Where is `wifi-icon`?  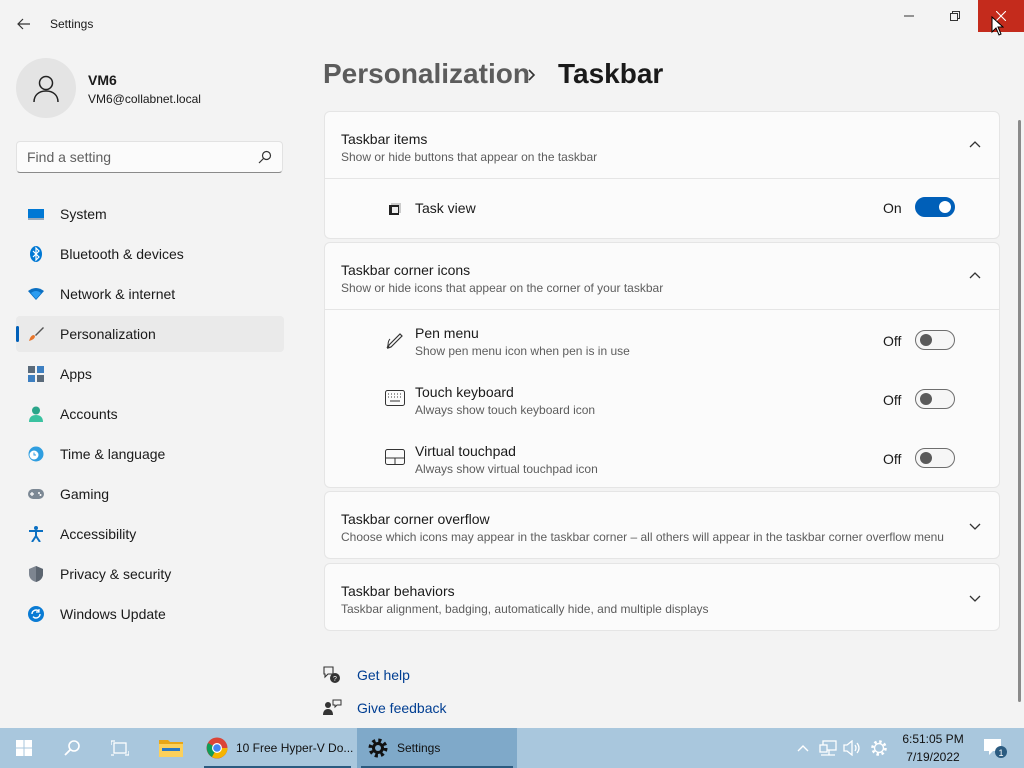
wifi-icon is located at coordinates (36, 294).